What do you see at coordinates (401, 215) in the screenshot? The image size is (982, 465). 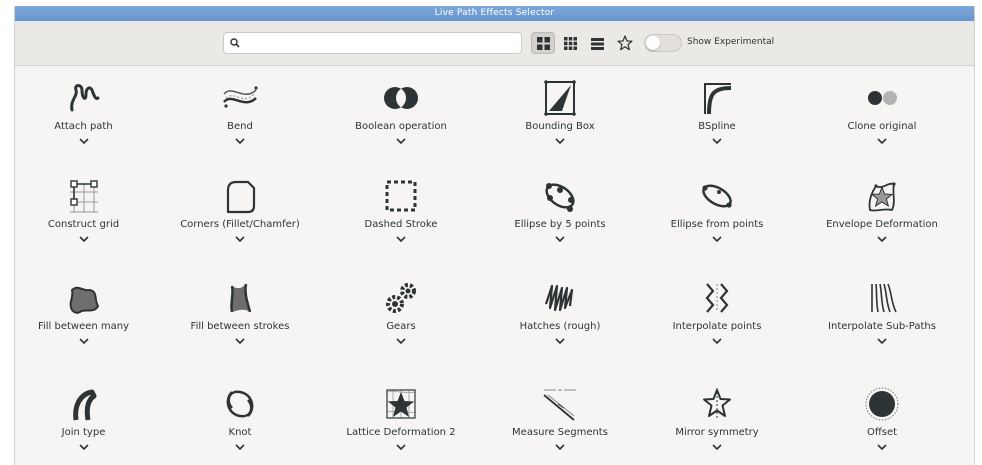 I see `effect-item-dashed-stroke: Dashed Stroke` at bounding box center [401, 215].